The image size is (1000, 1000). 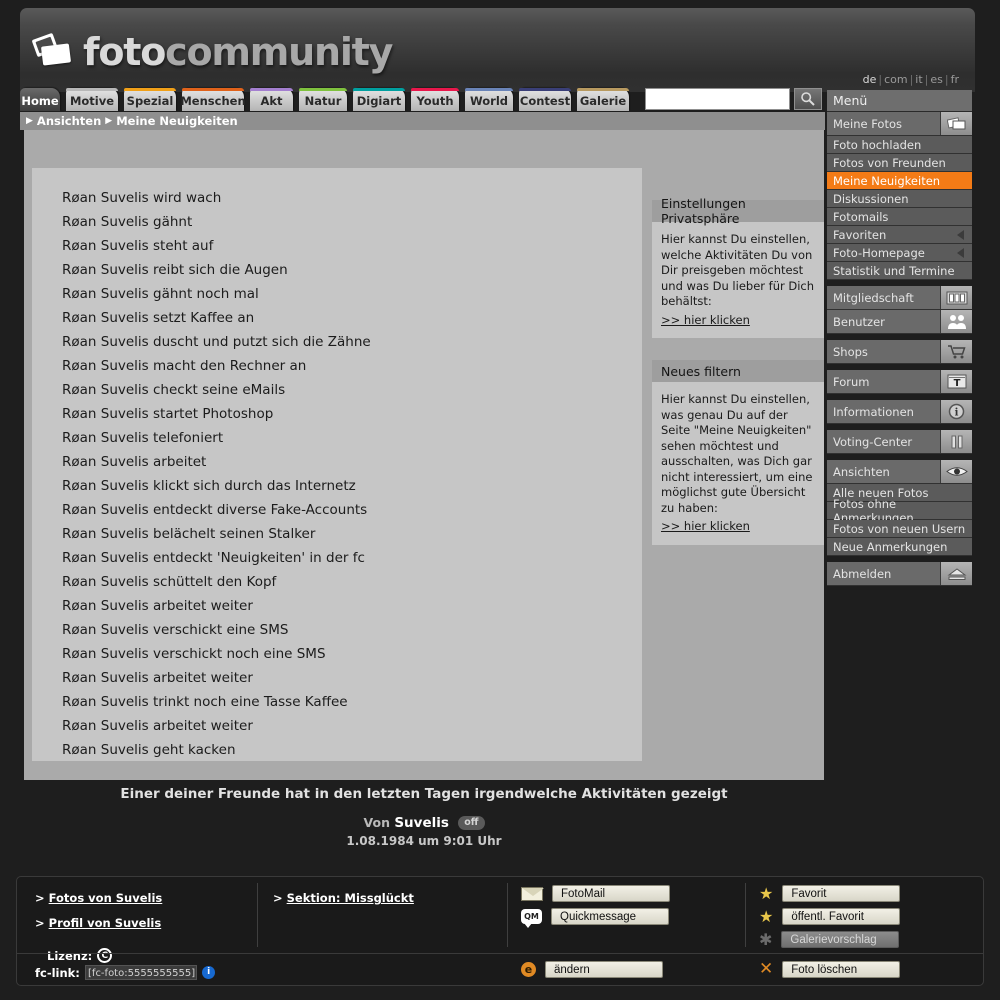 What do you see at coordinates (899, 352) in the screenshot?
I see `sidebar-item-shops: Shops` at bounding box center [899, 352].